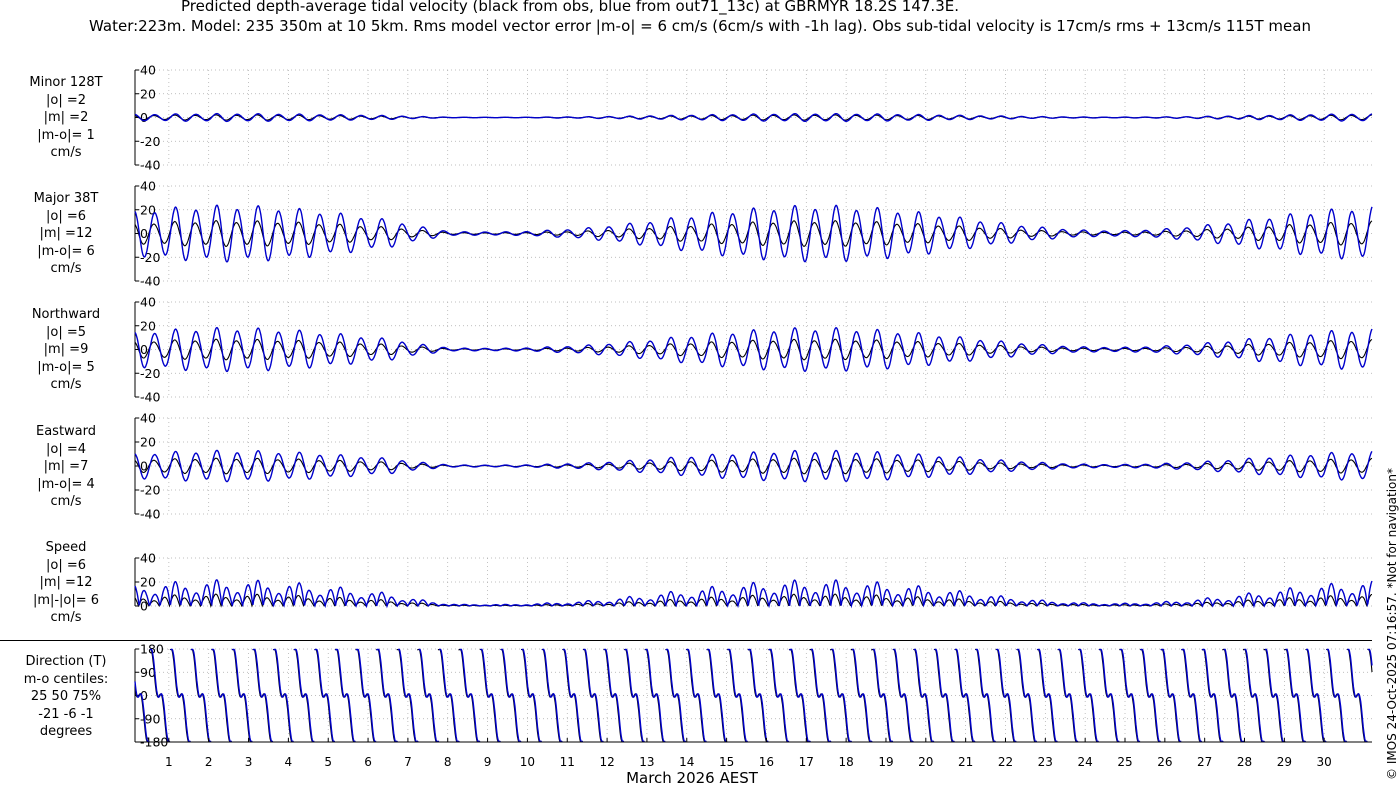 The image size is (1400, 800). I want to click on x-tick-label-2: 2, so click(209, 762).